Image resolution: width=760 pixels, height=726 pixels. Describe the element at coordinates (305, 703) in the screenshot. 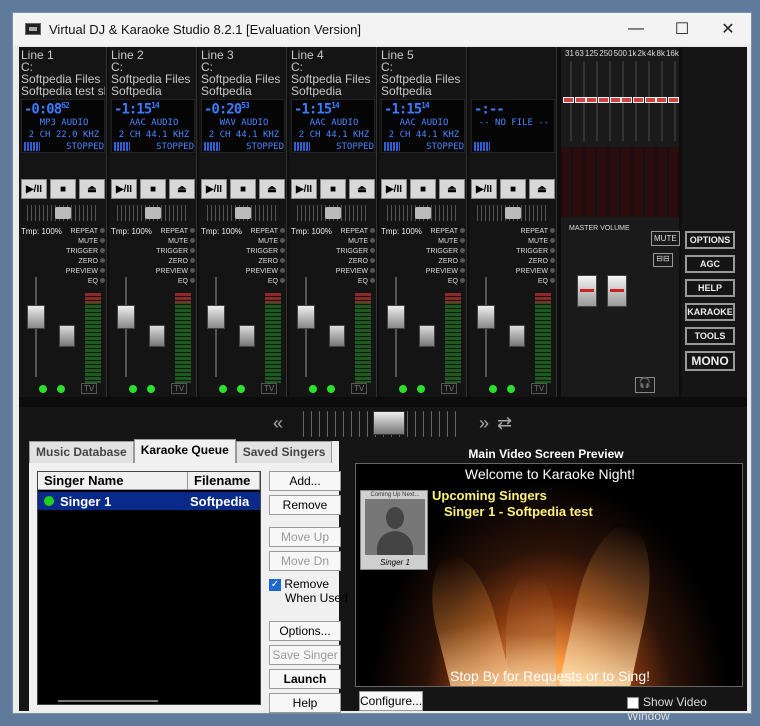

I see `karaoke-help-button: Help` at that location.